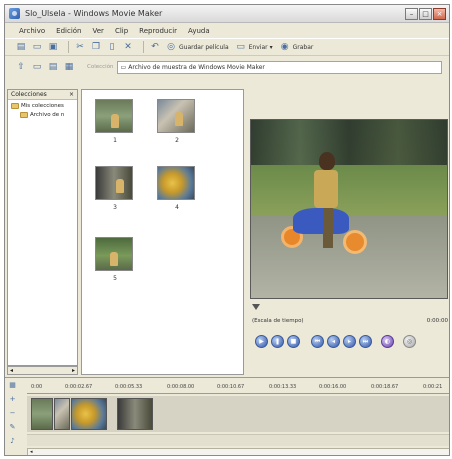  Describe the element at coordinates (12, 441) in the screenshot. I see `audio-levels-icon: ♪` at that location.